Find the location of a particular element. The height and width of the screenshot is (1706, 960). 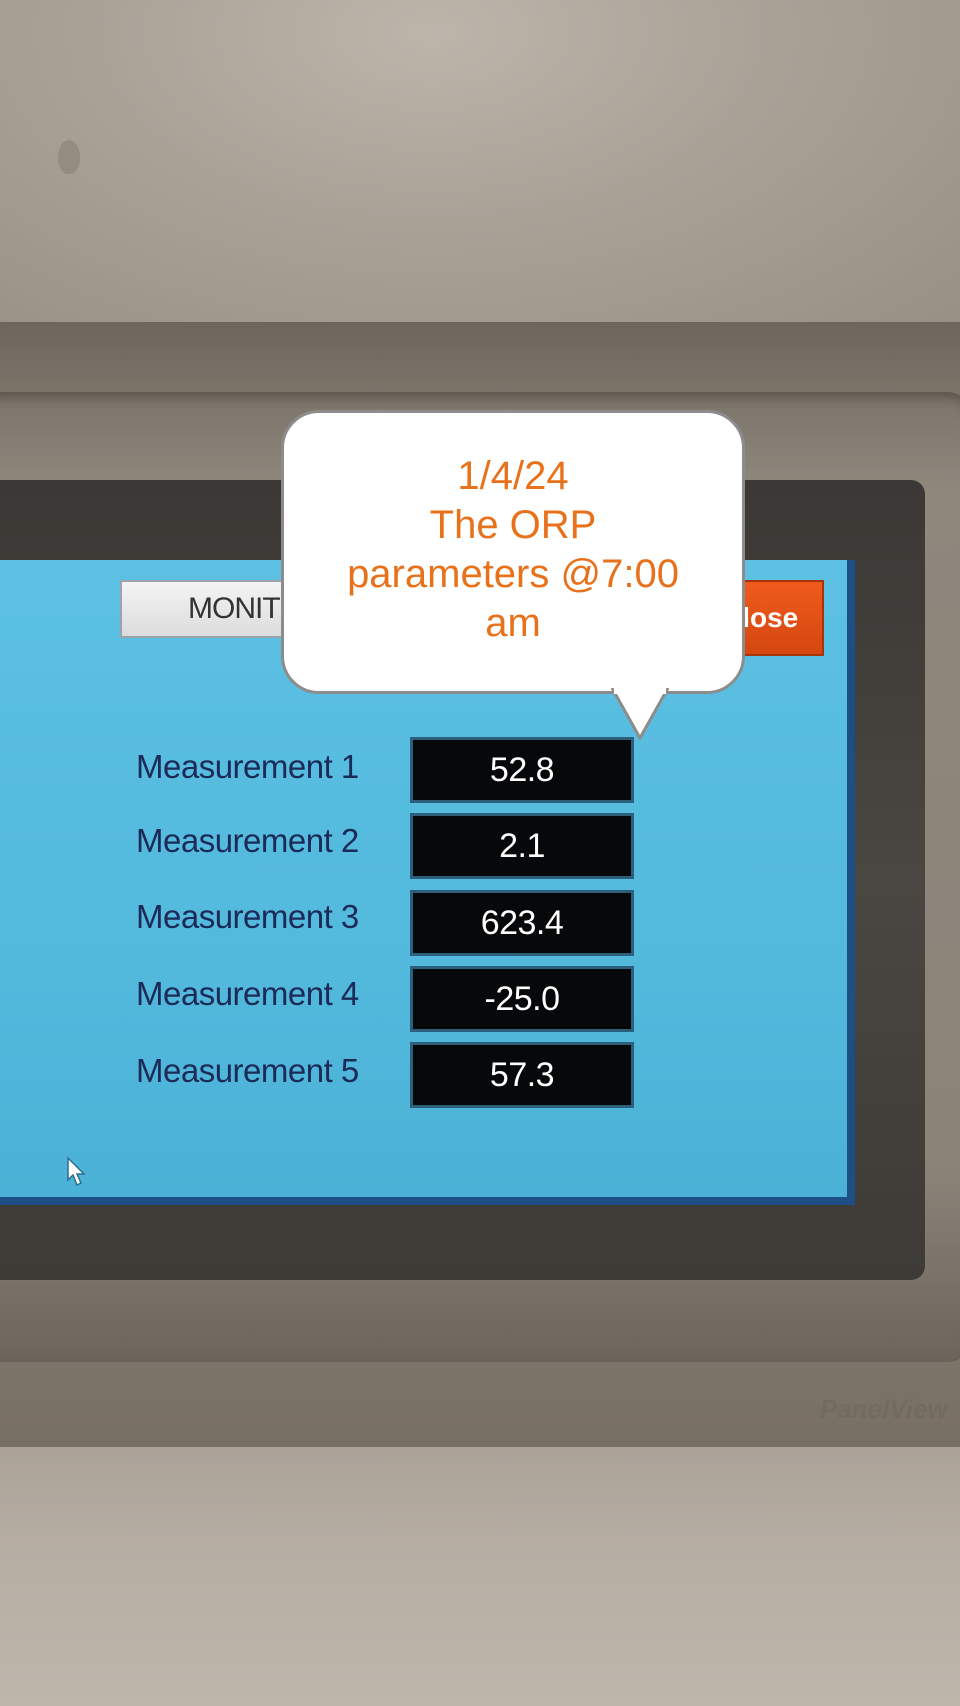

measurement-2-value: 2.1 is located at coordinates (522, 846).